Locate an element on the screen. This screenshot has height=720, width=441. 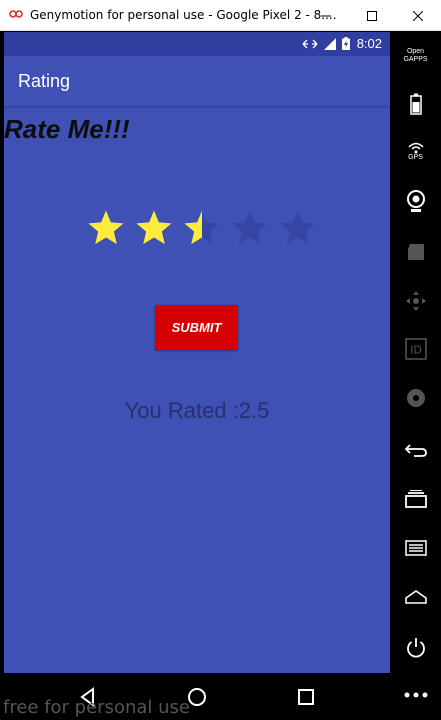
app-bar: Rating is located at coordinates (197, 81).